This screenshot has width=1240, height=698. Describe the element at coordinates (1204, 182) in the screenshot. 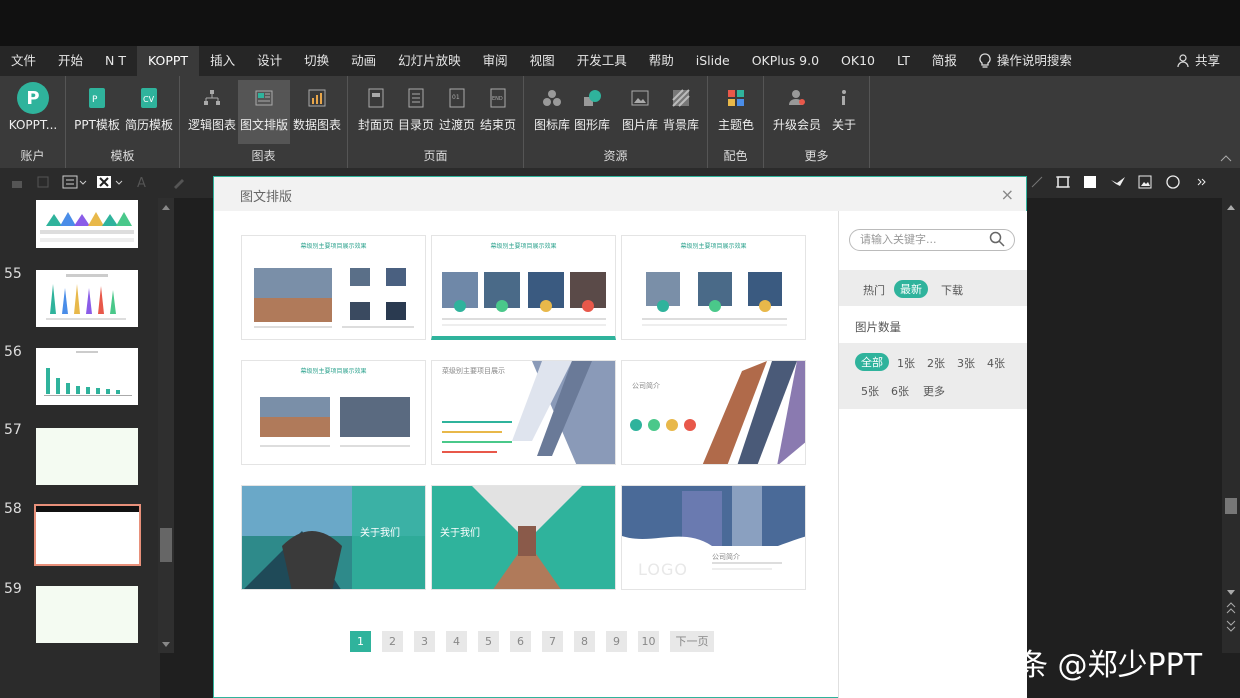

I see `more-chevron-icon` at that location.